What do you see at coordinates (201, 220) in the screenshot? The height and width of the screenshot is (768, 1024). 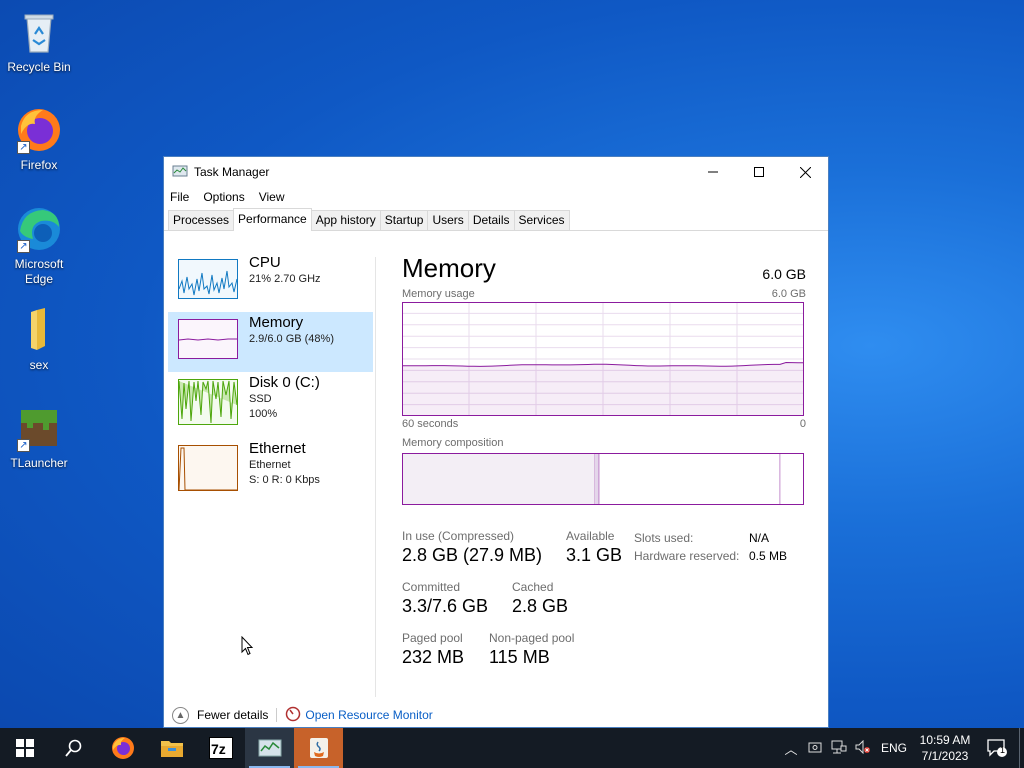 I see `tab-processes: Processes` at bounding box center [201, 220].